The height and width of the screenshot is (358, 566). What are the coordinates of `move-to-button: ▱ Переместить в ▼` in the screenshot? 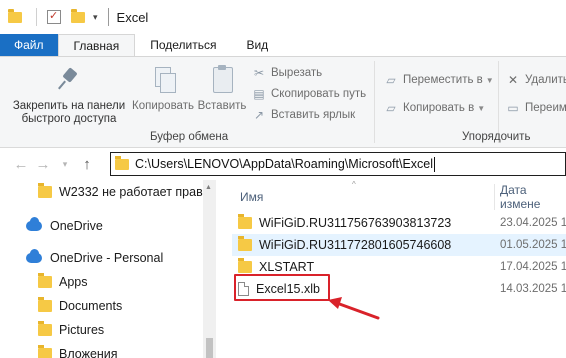 It's located at (439, 80).